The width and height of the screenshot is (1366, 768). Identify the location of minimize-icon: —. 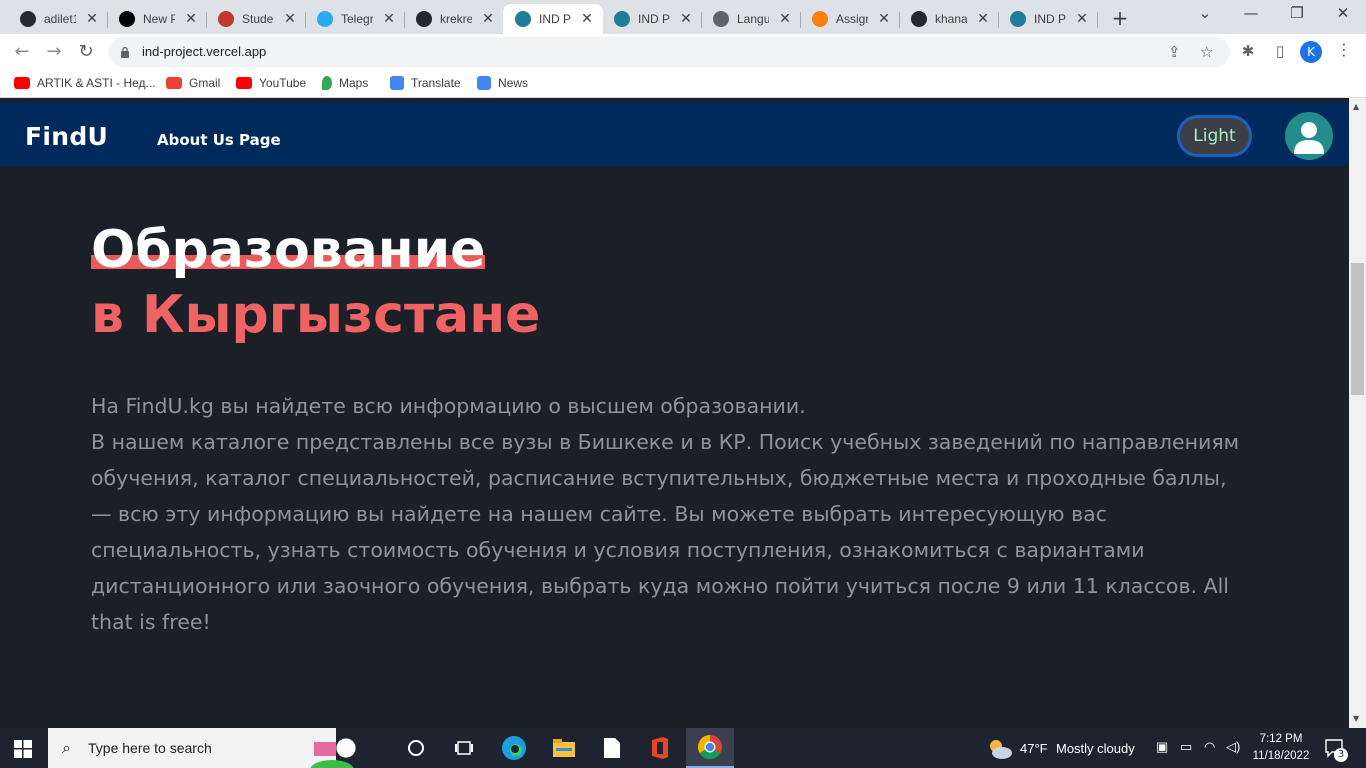
(1251, 13).